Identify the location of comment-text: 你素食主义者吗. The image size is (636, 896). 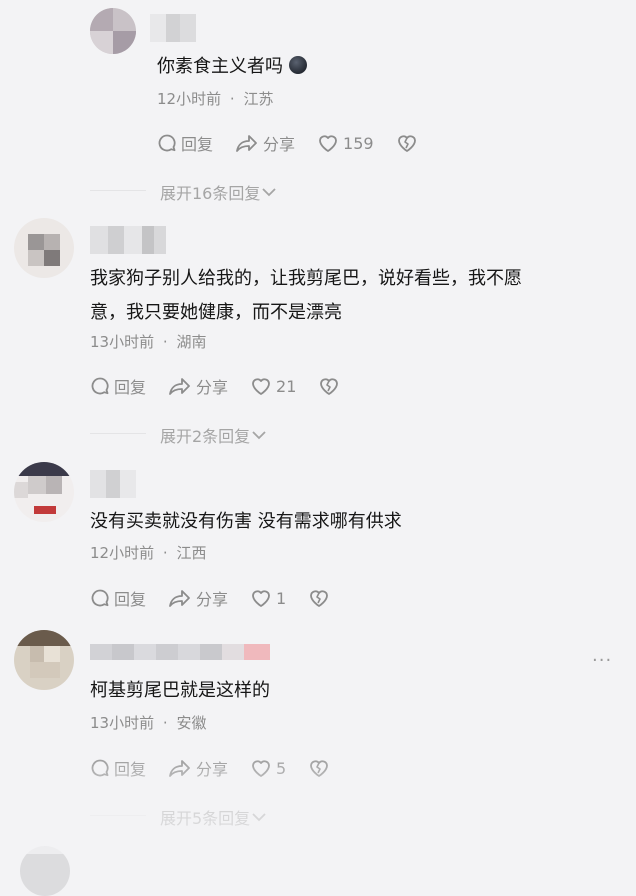
(232, 67).